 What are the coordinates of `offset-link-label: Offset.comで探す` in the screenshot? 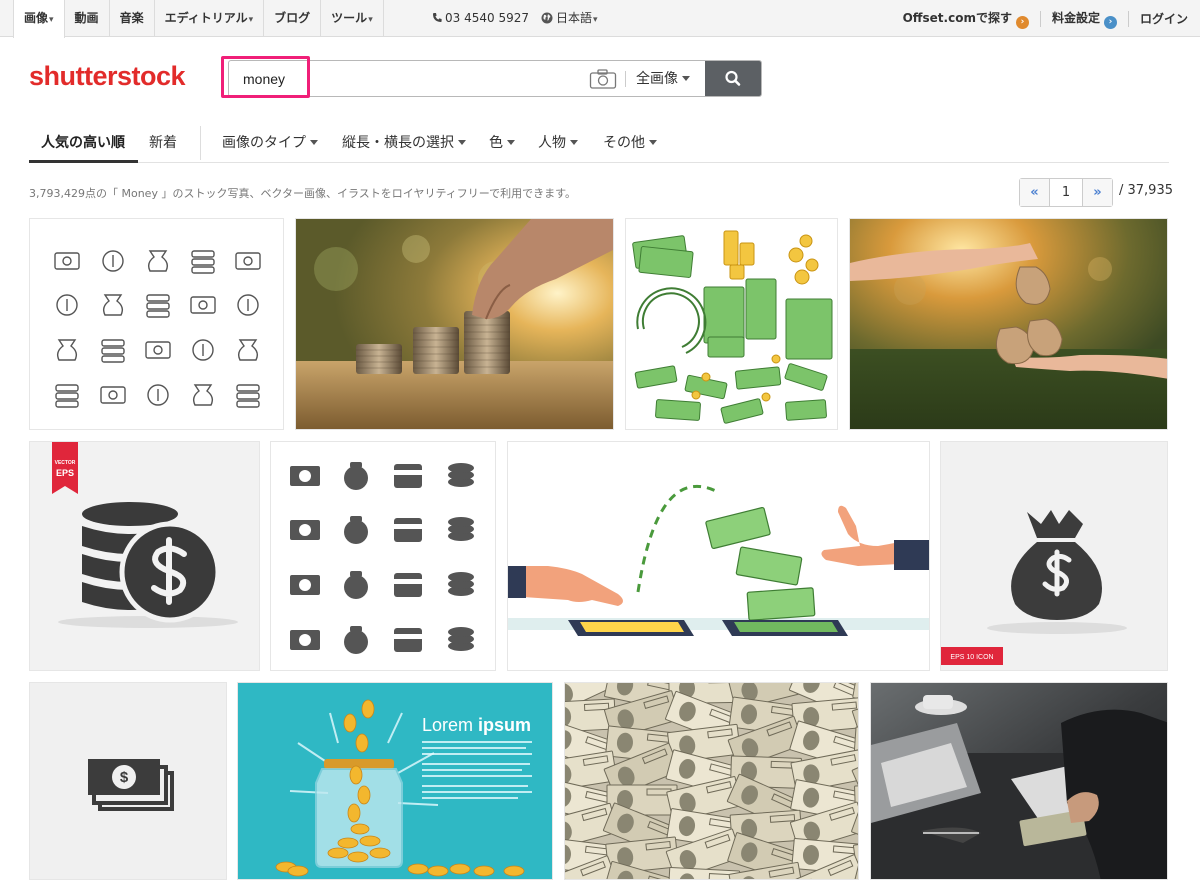 It's located at (957, 17).